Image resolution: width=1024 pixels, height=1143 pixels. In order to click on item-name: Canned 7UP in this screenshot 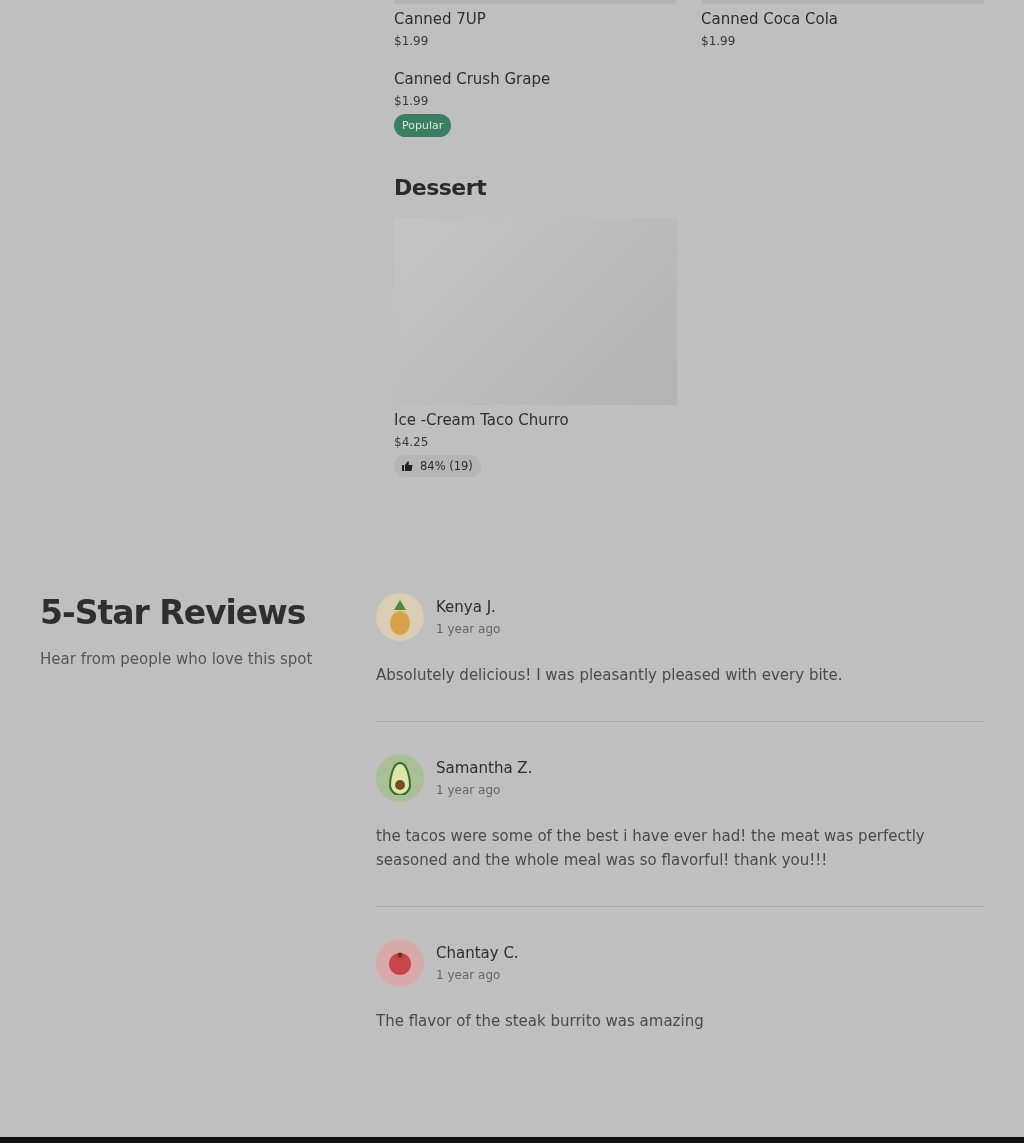, I will do `click(440, 19)`.